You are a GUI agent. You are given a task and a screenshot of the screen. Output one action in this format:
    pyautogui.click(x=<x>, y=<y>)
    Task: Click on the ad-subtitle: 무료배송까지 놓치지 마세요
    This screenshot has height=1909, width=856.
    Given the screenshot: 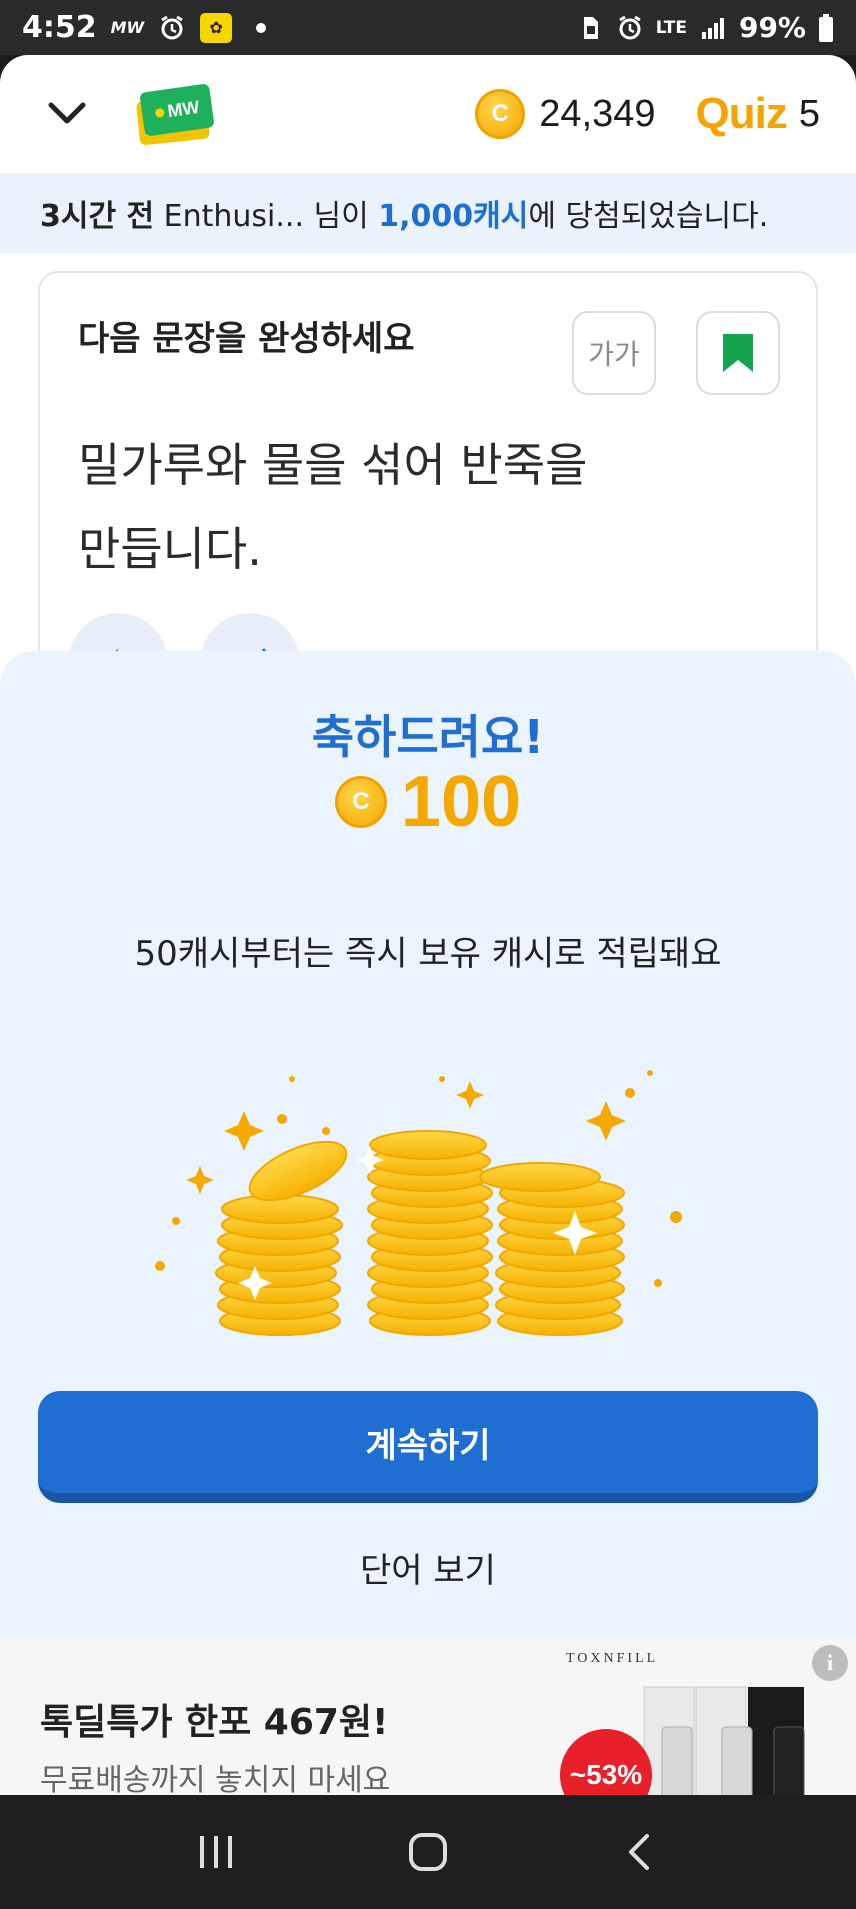 What is the action you would take?
    pyautogui.click(x=215, y=1779)
    